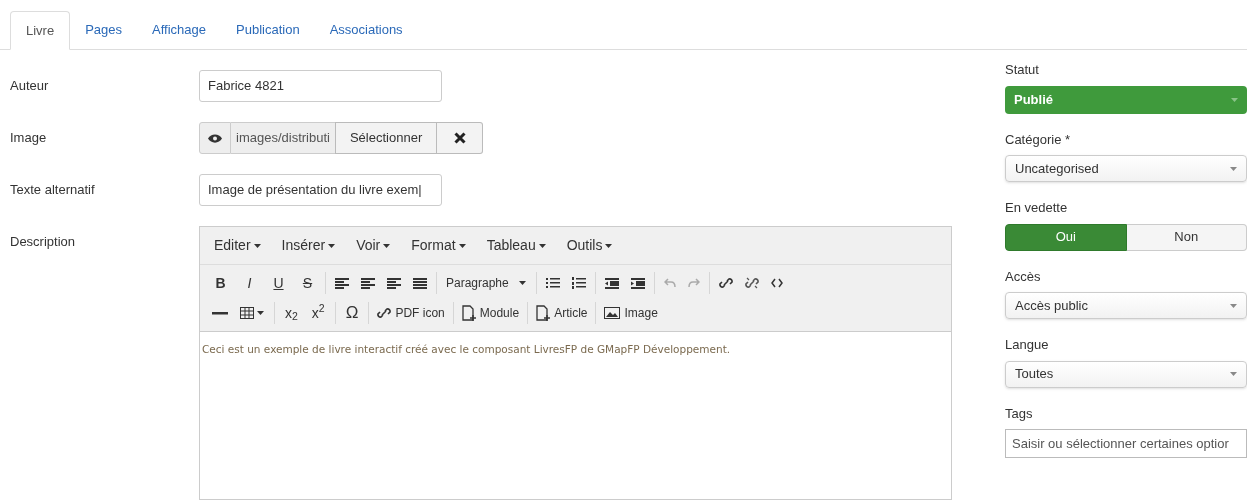 Image resolution: width=1247 pixels, height=503 pixels. I want to click on featured-toggle: Oui, so click(1066, 237).